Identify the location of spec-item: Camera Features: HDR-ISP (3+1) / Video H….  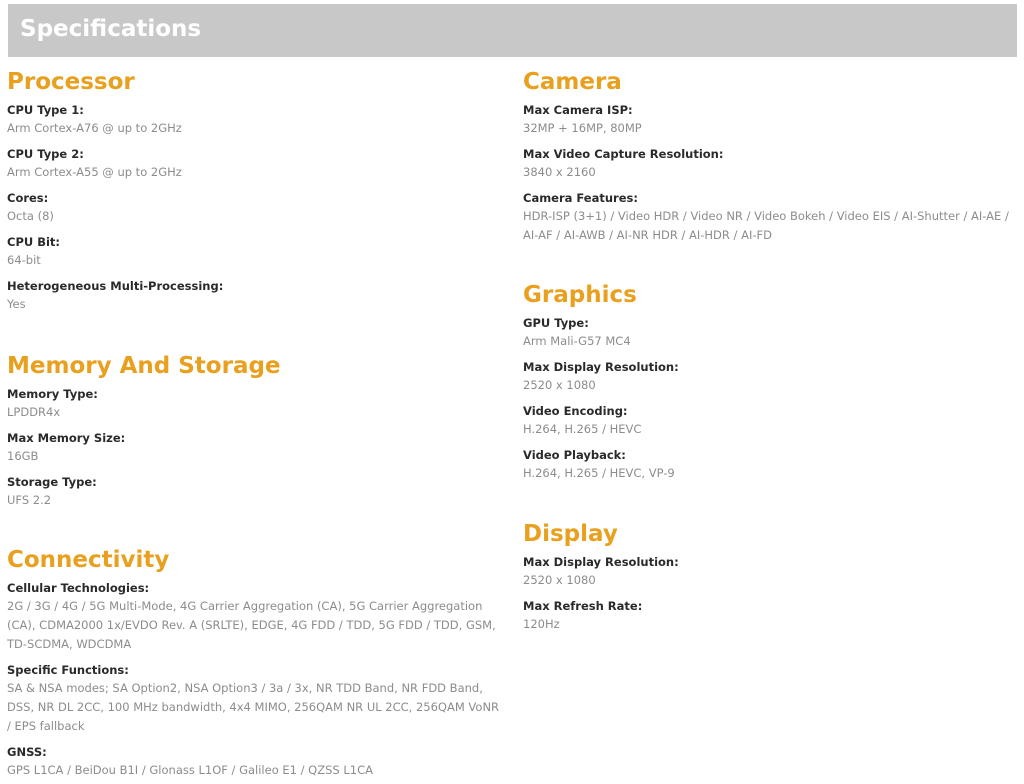
(768, 217).